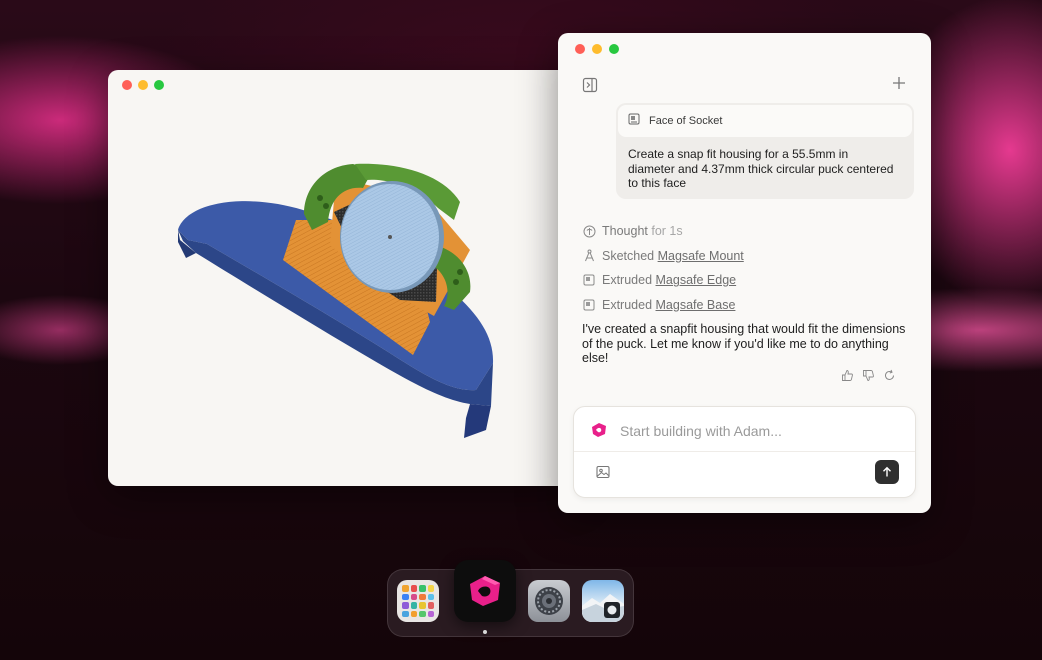 The height and width of the screenshot is (660, 1042). What do you see at coordinates (889, 375) in the screenshot?
I see `retry-icon` at bounding box center [889, 375].